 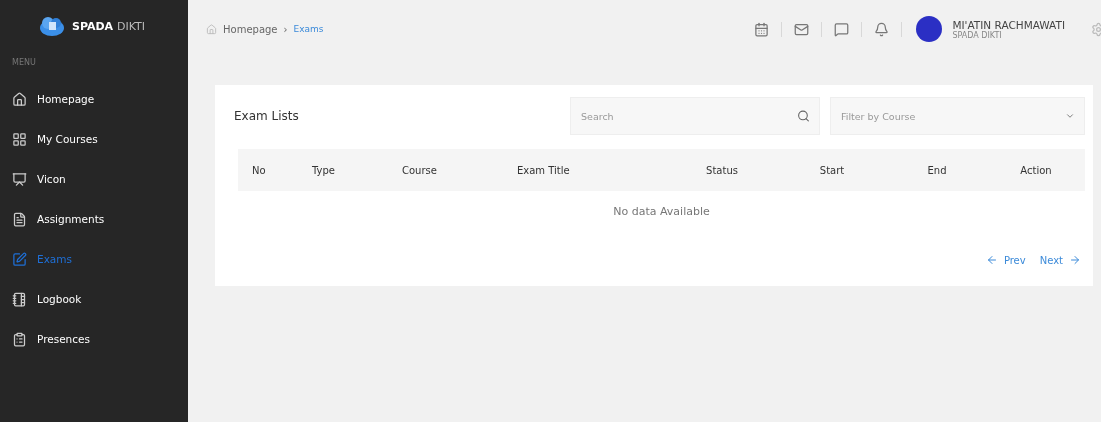 What do you see at coordinates (937, 170) in the screenshot?
I see `column-header: End` at bounding box center [937, 170].